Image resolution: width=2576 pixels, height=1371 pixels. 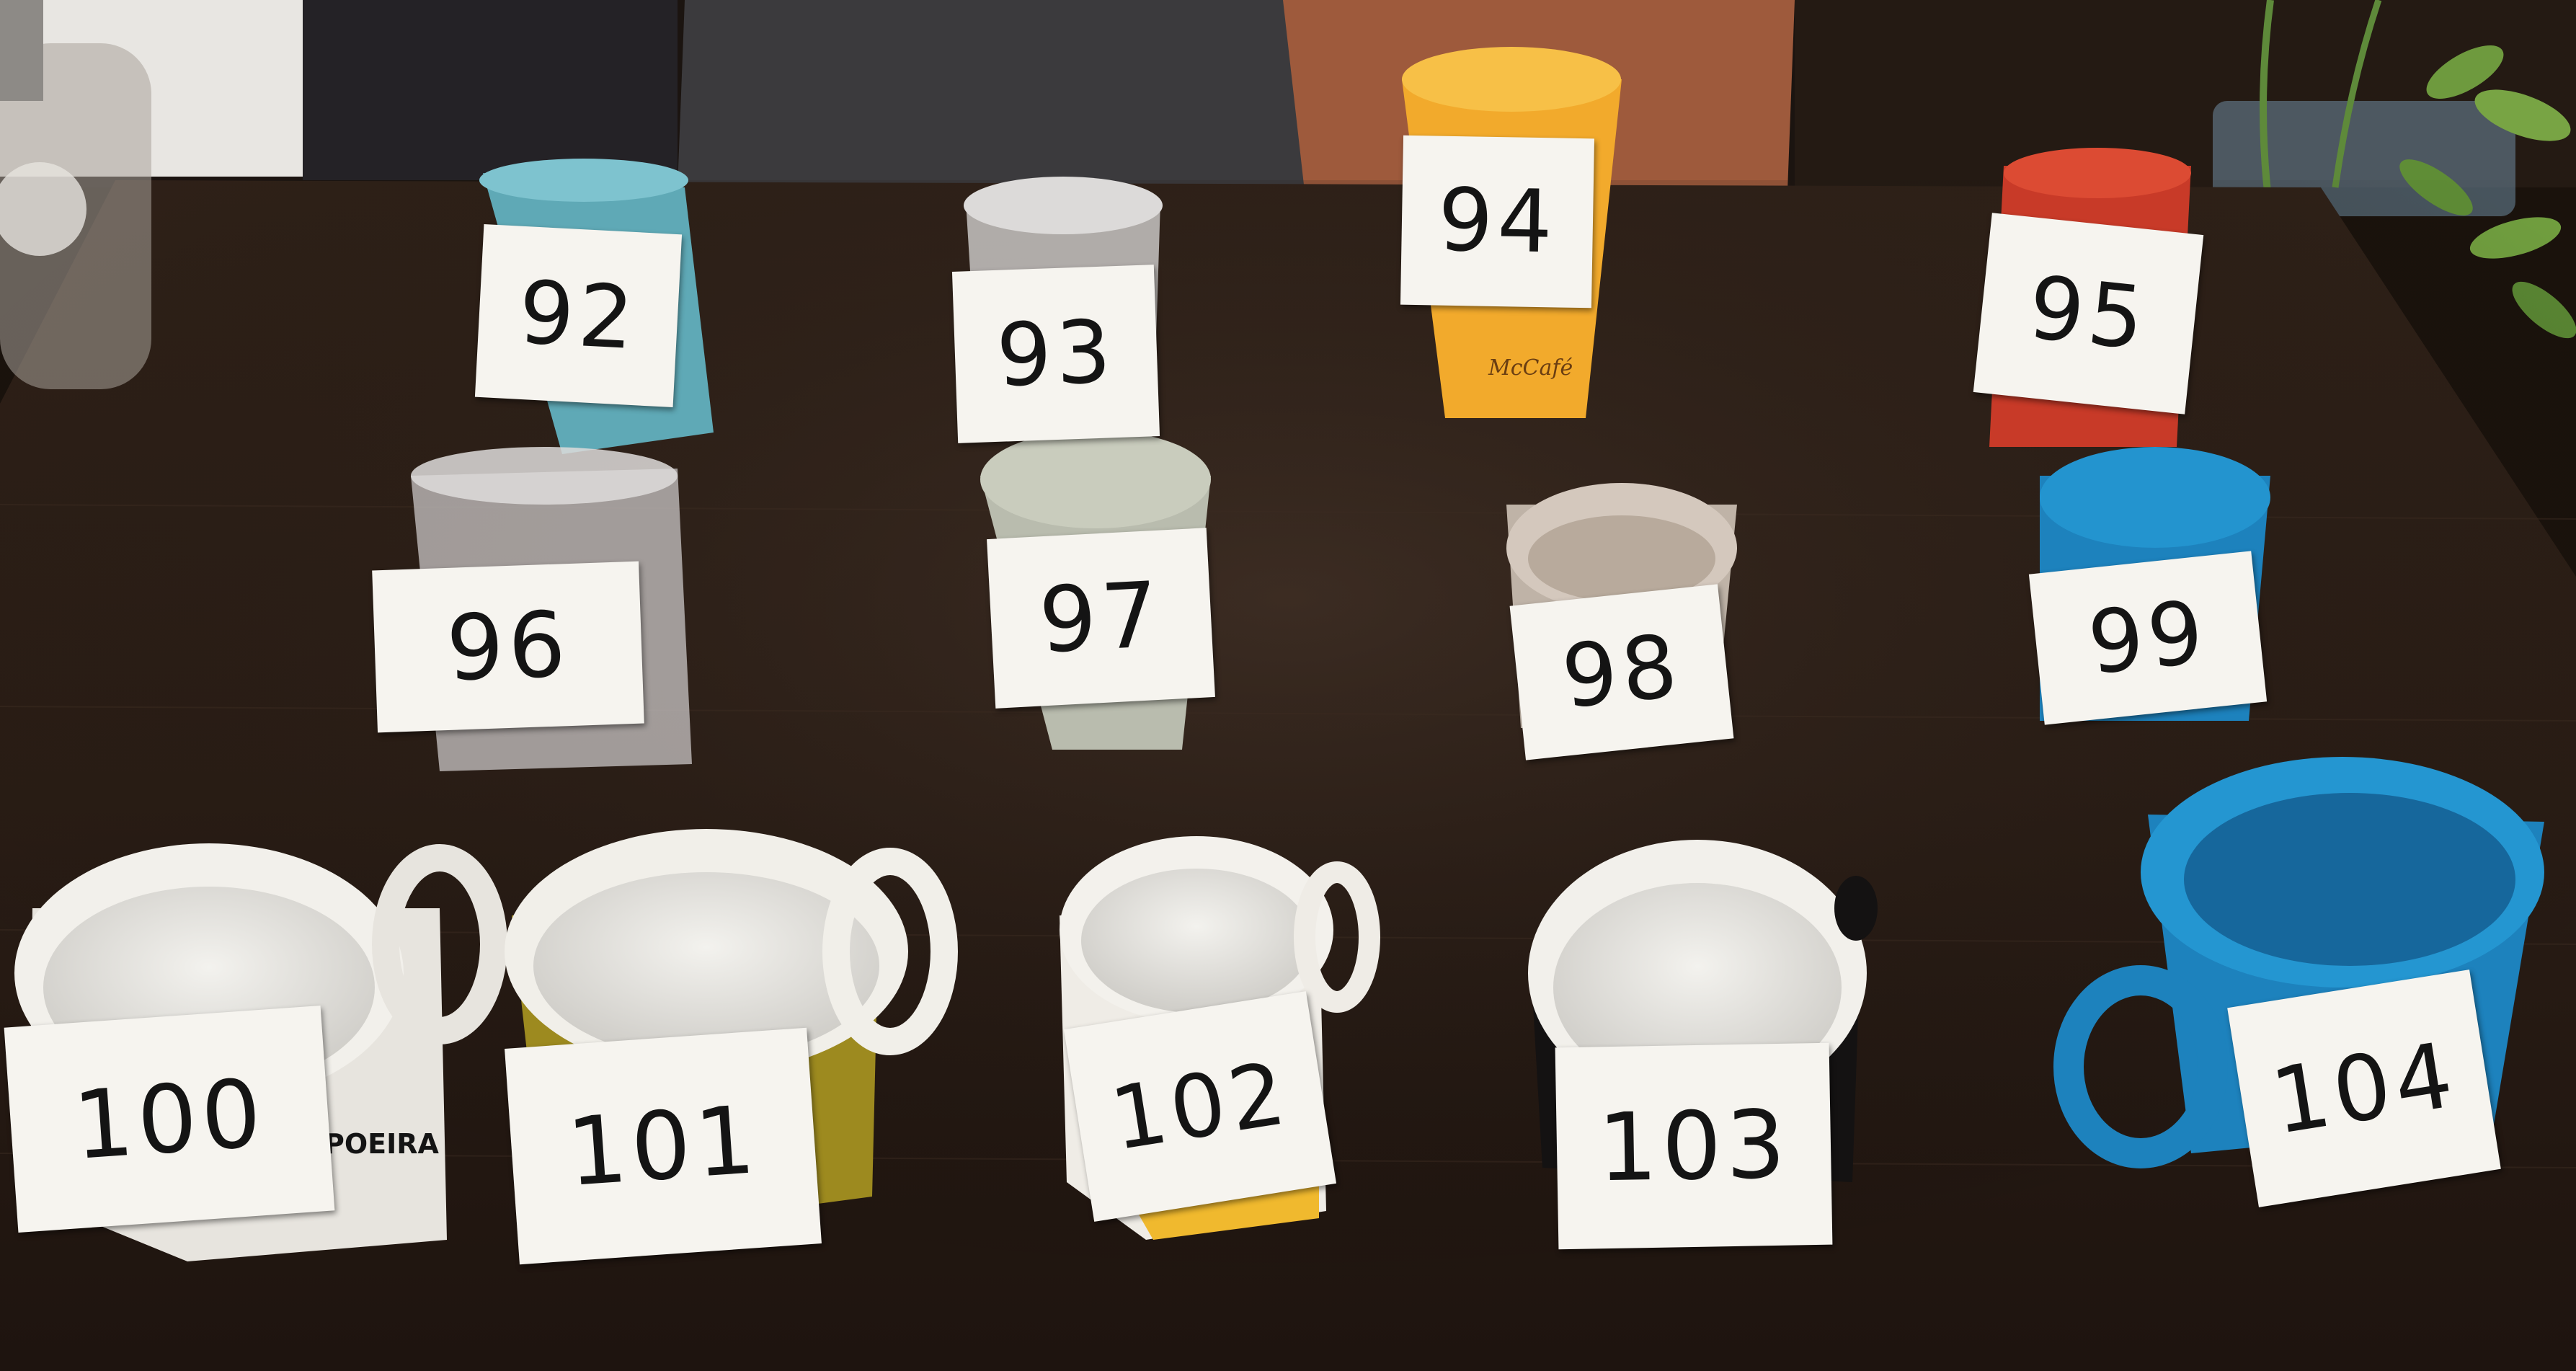 I want to click on gray-chair, so click(x=1005, y=93).